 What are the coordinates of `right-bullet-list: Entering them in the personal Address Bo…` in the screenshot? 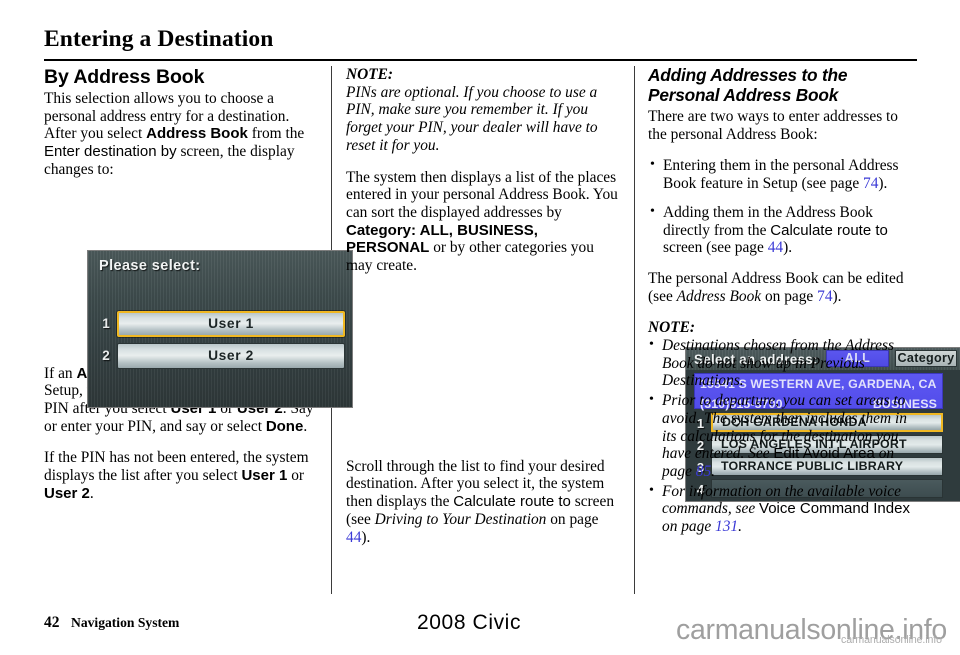 It's located at (784, 206).